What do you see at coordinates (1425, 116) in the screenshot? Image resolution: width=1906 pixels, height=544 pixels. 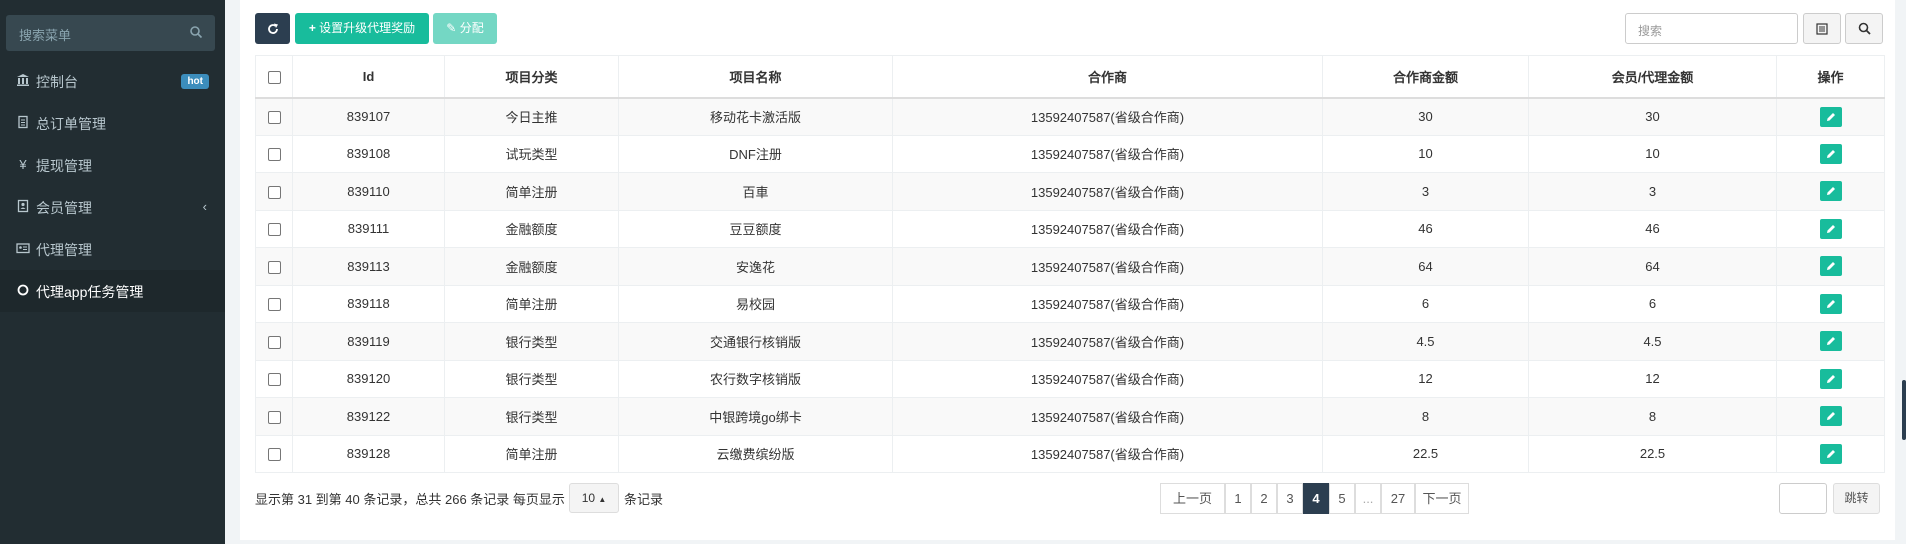 I see `cell-partner-amount: 30` at bounding box center [1425, 116].